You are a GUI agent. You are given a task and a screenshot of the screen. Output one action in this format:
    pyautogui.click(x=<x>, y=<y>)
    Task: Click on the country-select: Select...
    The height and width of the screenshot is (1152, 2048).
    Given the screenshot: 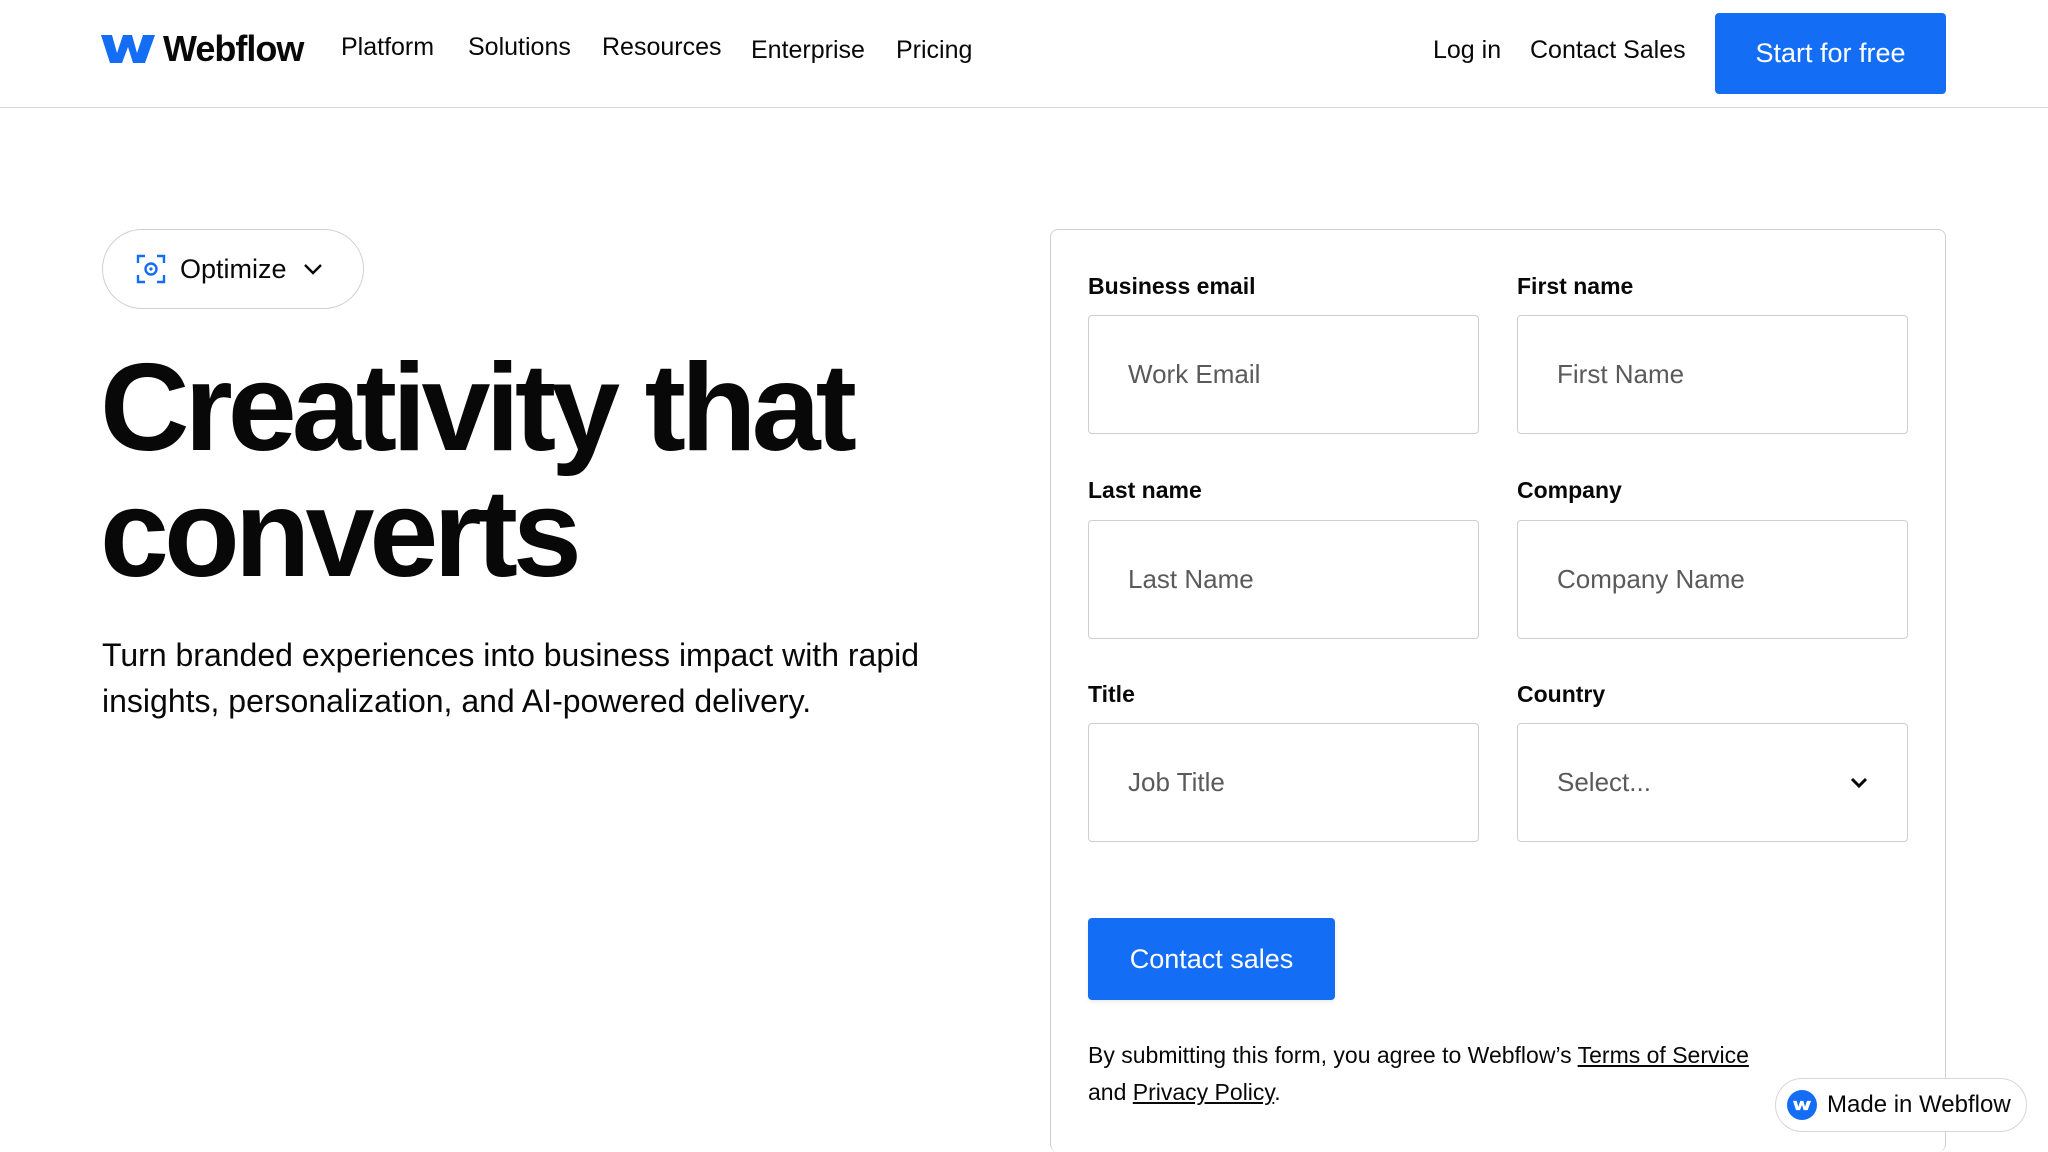 What is the action you would take?
    pyautogui.click(x=1712, y=782)
    